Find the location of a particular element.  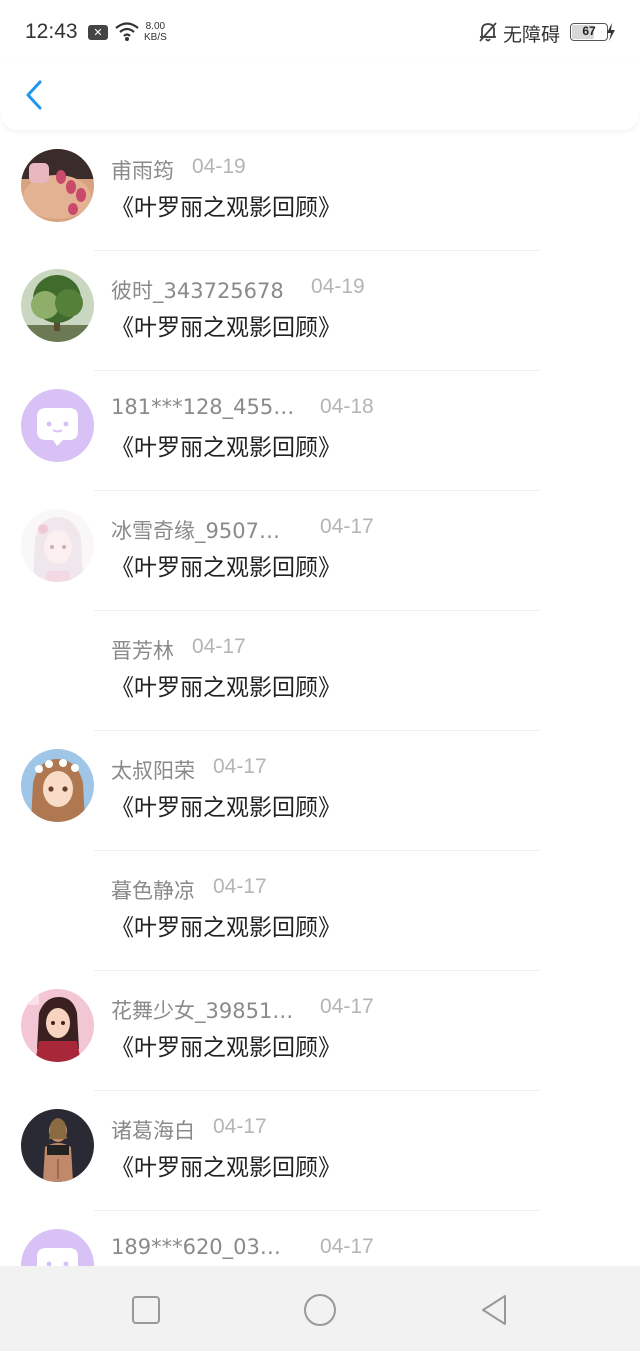

anime-girl-flowers-image is located at coordinates (57, 785).